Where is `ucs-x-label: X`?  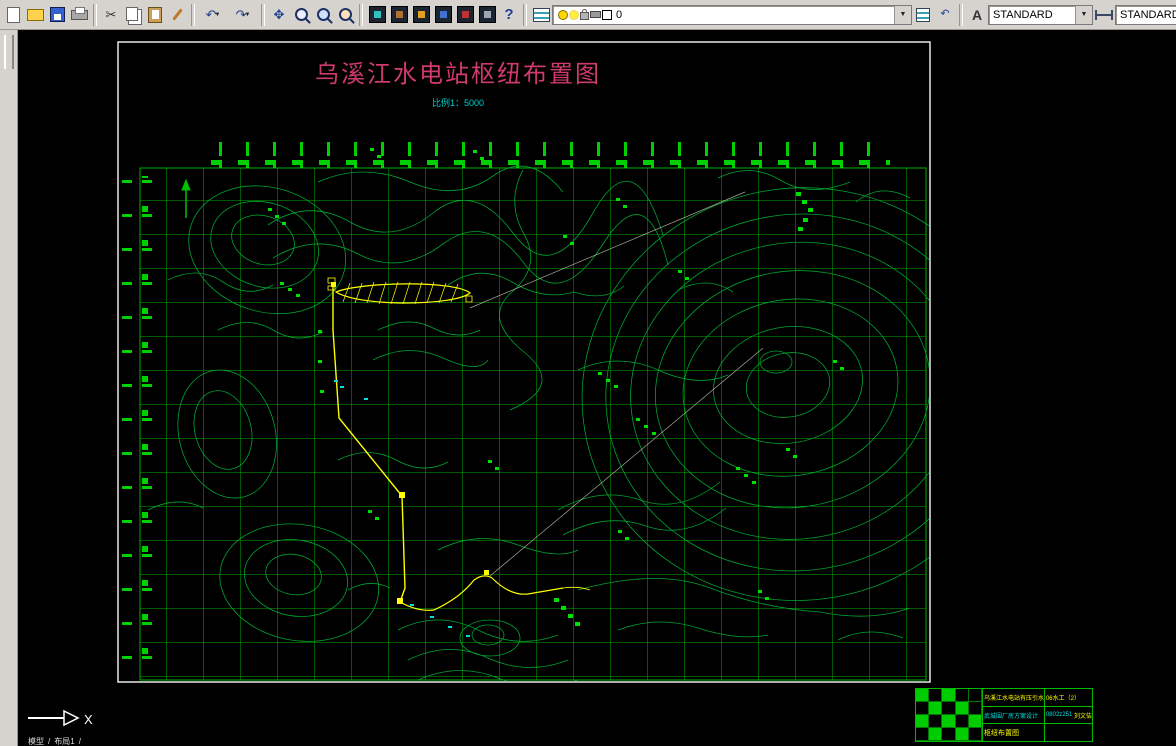
ucs-x-label: X is located at coordinates (88, 719).